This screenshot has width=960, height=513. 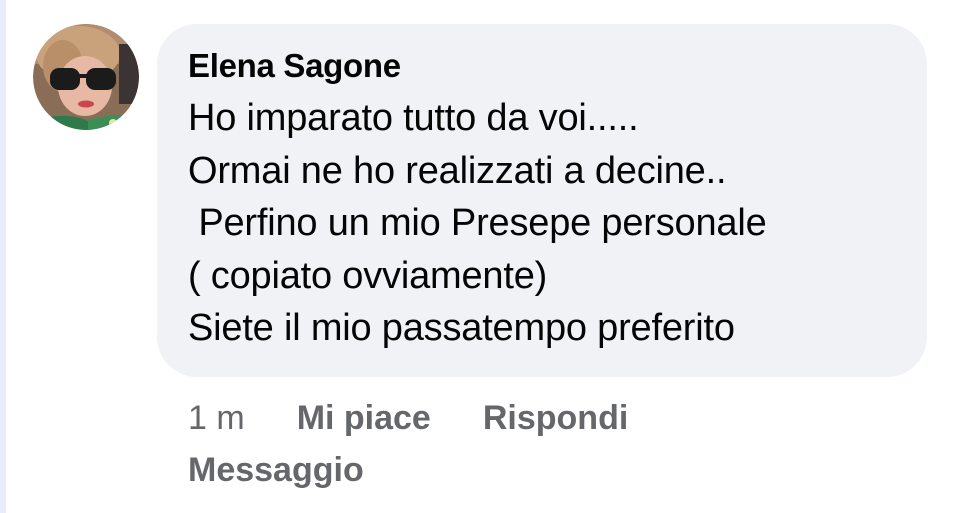 What do you see at coordinates (542, 66) in the screenshot?
I see `author-name: Elena Sagone` at bounding box center [542, 66].